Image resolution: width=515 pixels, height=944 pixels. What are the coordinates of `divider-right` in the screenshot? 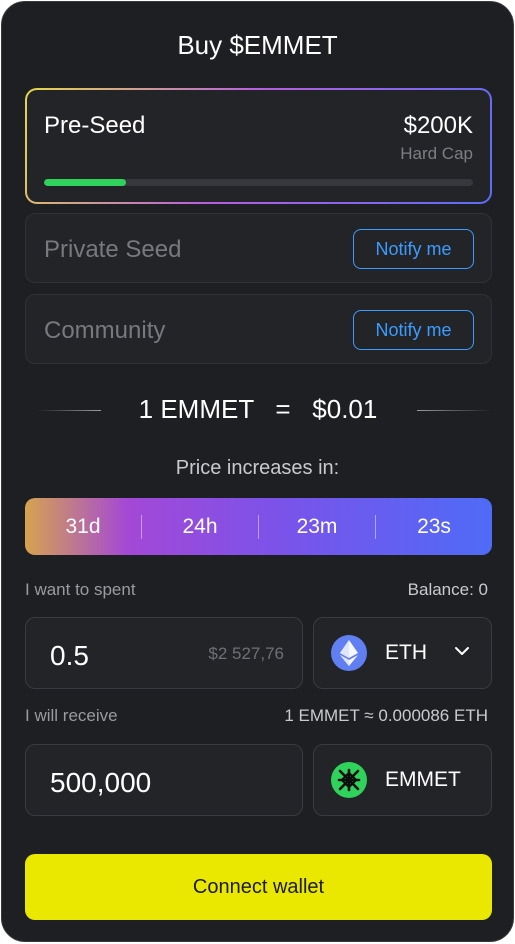 It's located at (454, 410).